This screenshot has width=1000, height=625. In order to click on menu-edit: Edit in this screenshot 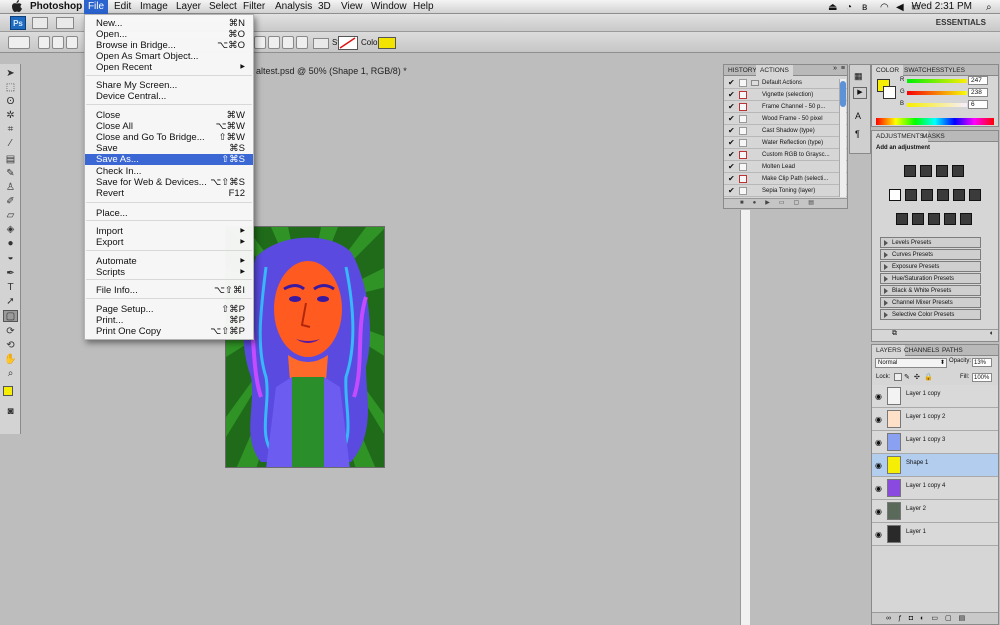, I will do `click(122, 6)`.